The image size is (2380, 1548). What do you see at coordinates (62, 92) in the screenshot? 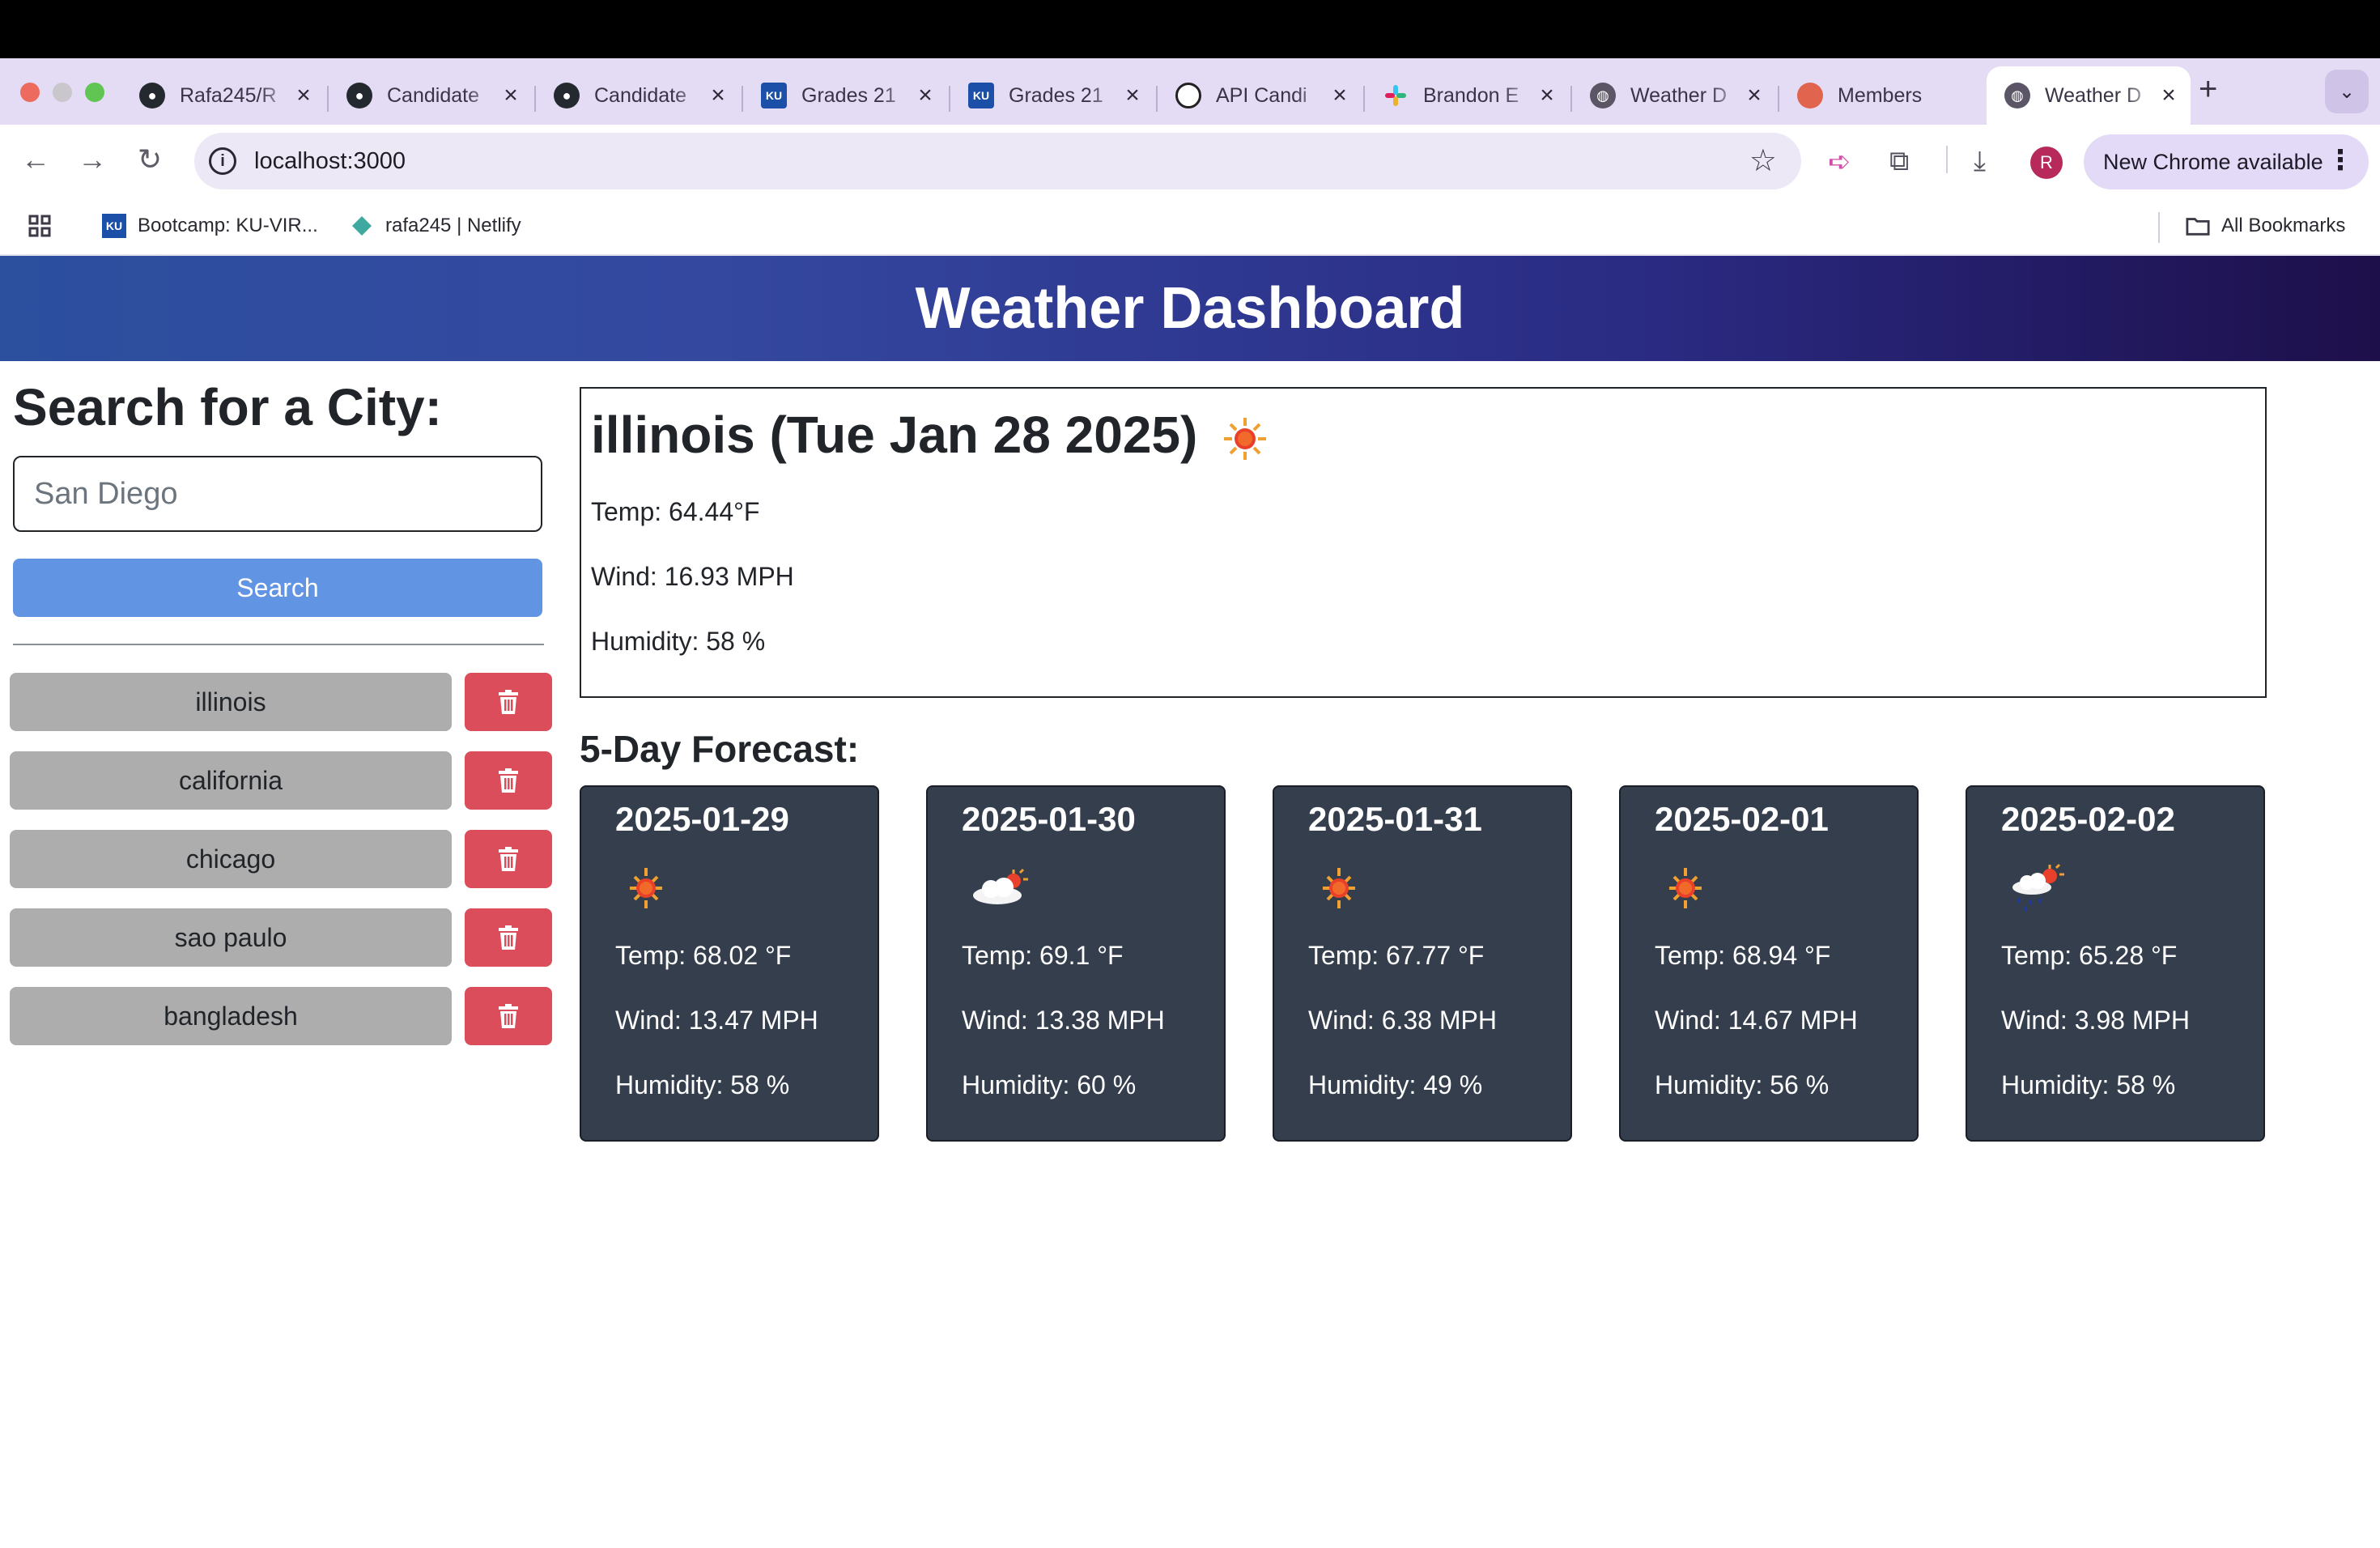
I see `minimize-window-button` at bounding box center [62, 92].